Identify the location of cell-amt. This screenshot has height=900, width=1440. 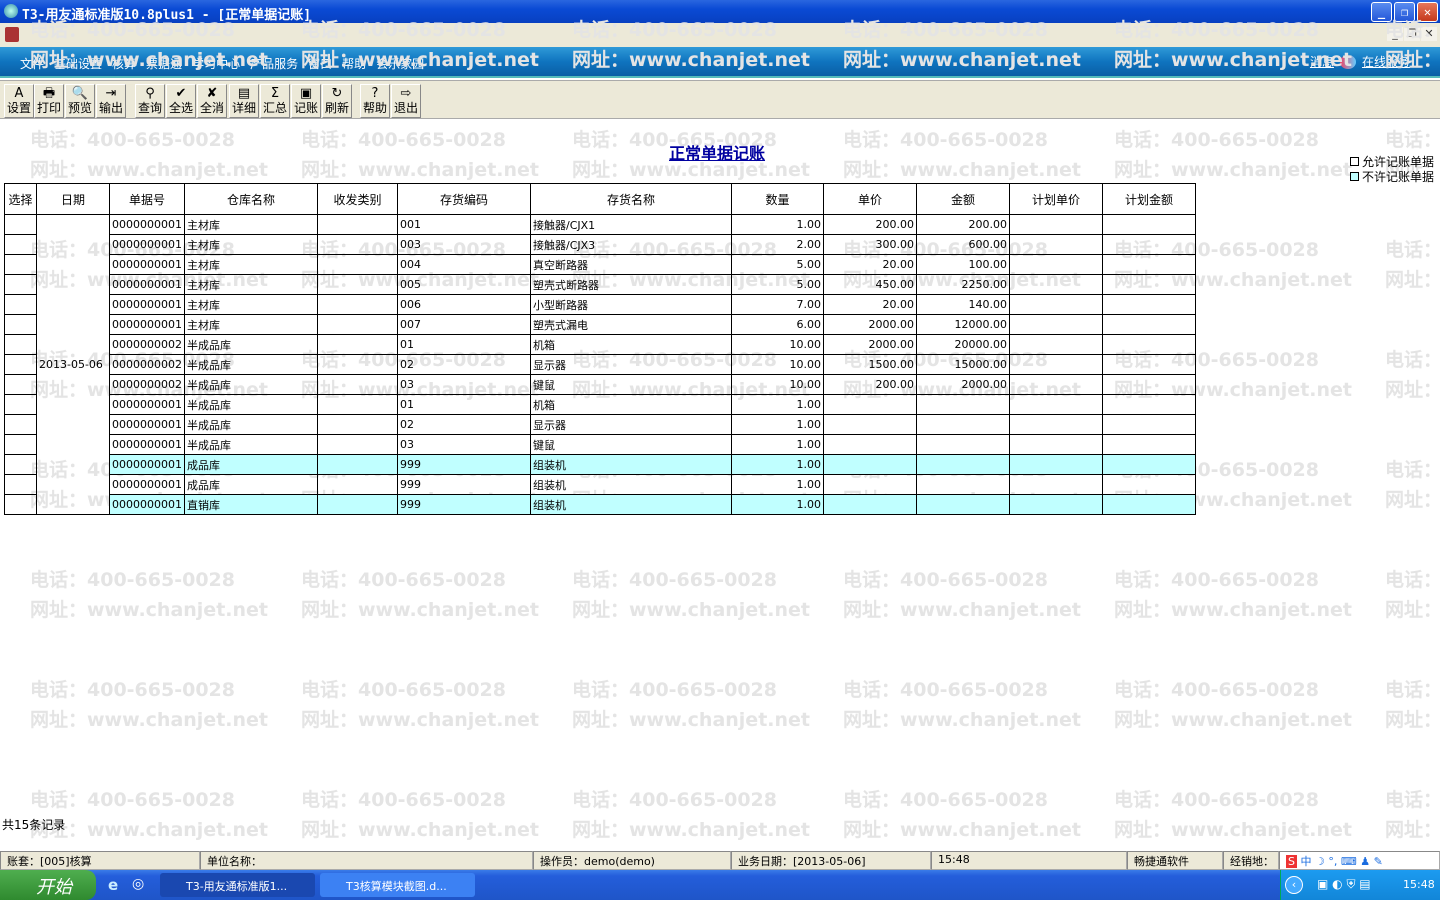
(963, 484).